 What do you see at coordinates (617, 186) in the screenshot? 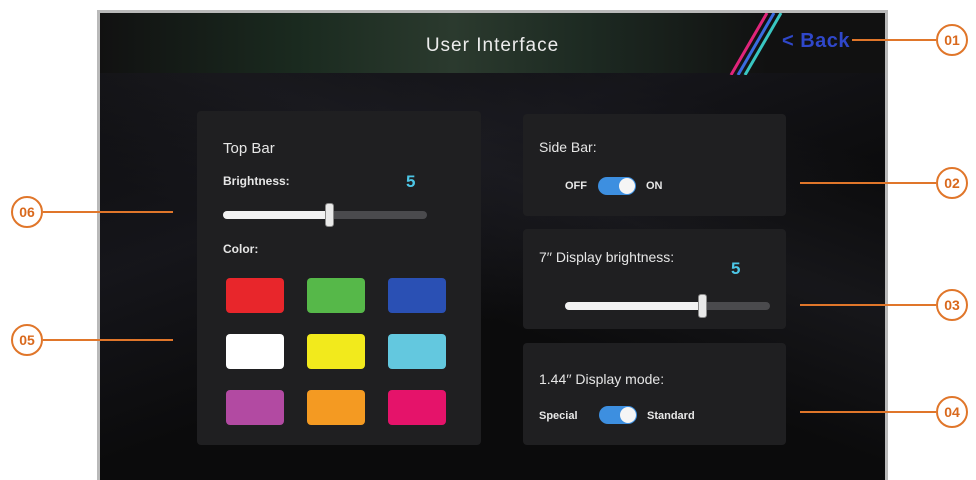
I see `side-bar-toggle` at bounding box center [617, 186].